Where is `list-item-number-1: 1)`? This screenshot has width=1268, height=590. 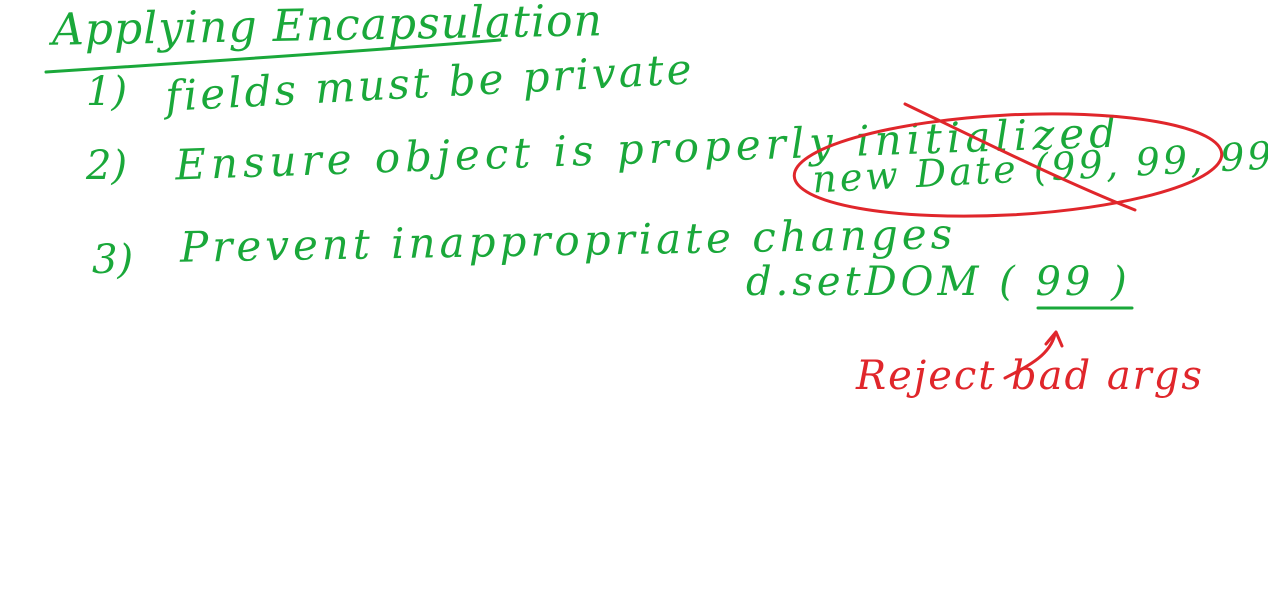
list-item-number-1: 1) is located at coordinates (107, 92).